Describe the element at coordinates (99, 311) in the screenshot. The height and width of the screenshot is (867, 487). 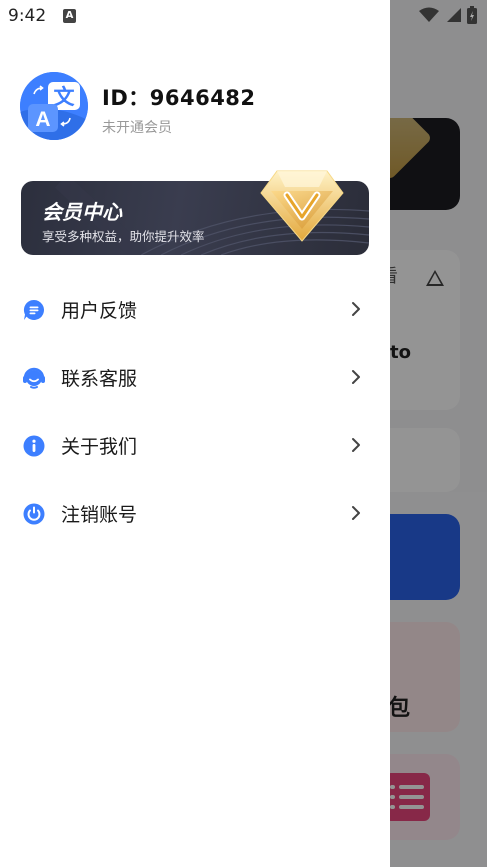
I see `menu-item-label: 用户反馈` at that location.